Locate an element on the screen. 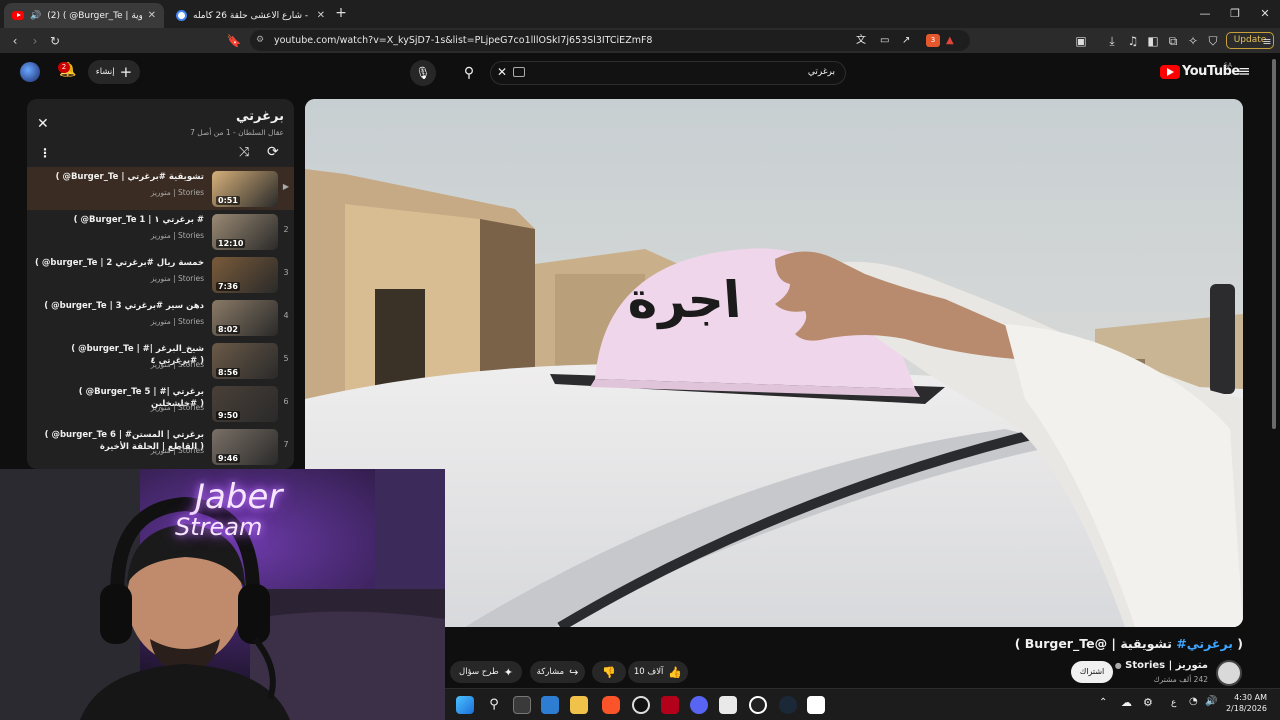 This screenshot has height=720, width=1280. menu-icon: ≡ is located at coordinates (1267, 42).